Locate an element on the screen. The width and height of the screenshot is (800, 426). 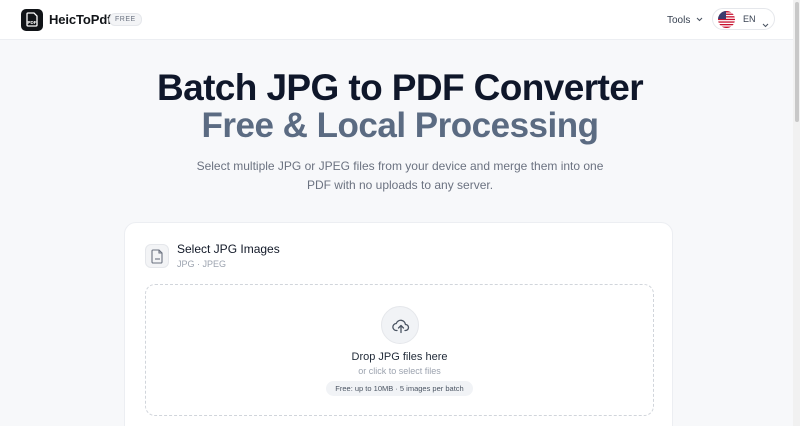
page-title: Batch JPG to PDF Converter is located at coordinates (400, 87).